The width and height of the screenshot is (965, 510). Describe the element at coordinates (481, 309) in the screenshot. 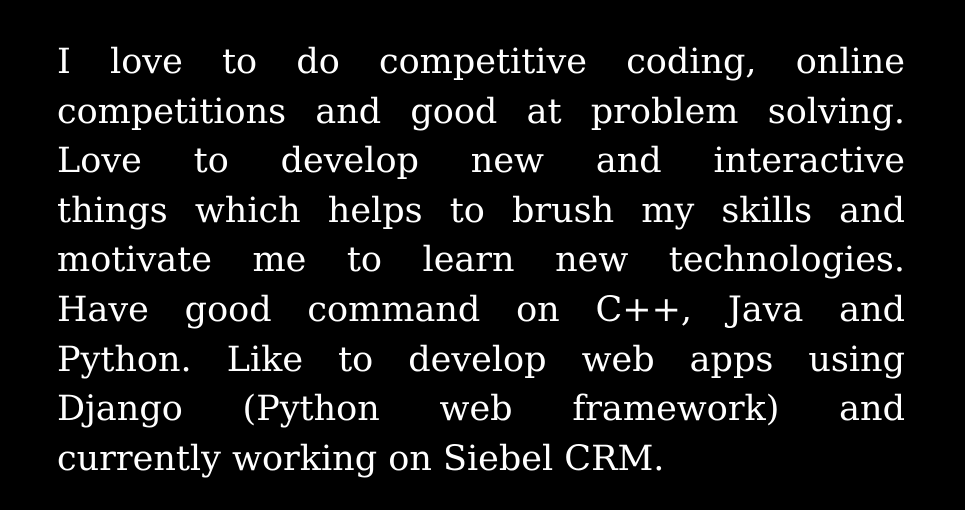

I see `bio-line-6: Have good command on C++, Java and` at that location.